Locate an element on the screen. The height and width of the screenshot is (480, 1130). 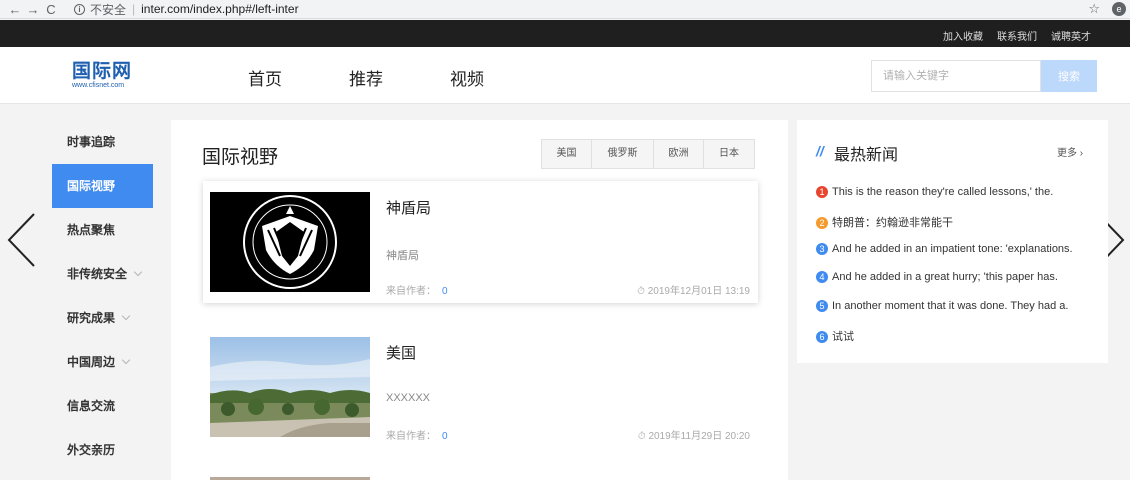
rank-badge: 4 is located at coordinates (822, 277).